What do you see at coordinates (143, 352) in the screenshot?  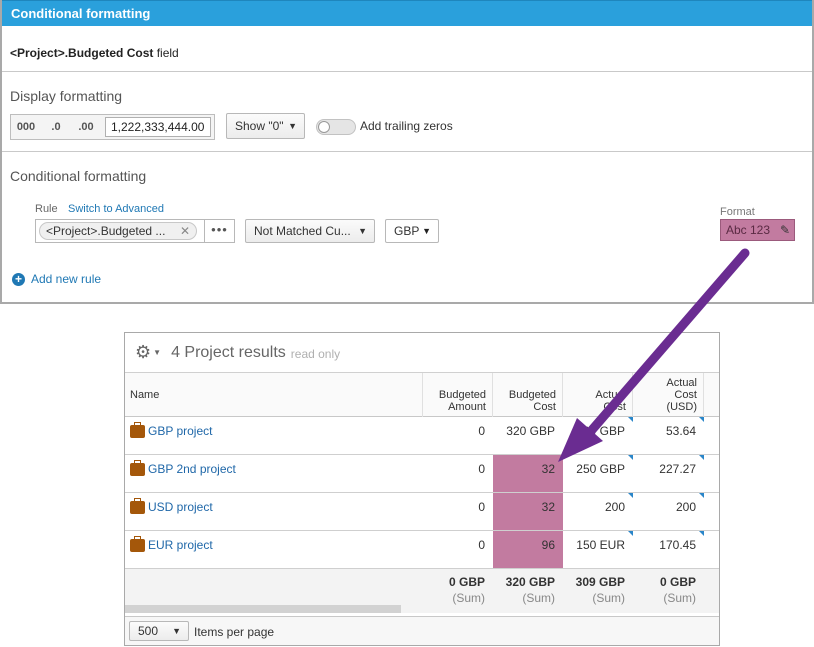 I see `gear-icon: ⚙` at bounding box center [143, 352].